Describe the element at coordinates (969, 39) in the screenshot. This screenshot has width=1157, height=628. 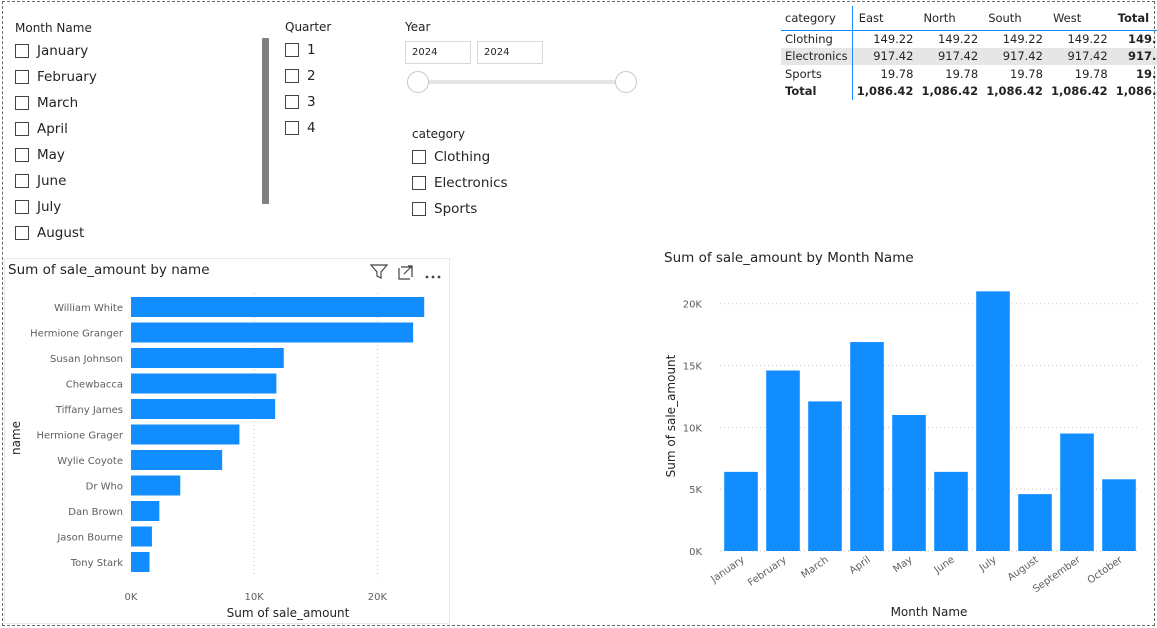
I see `matrix-row: Clothing 149.22 149.22 149.22 149.22 149.22` at that location.